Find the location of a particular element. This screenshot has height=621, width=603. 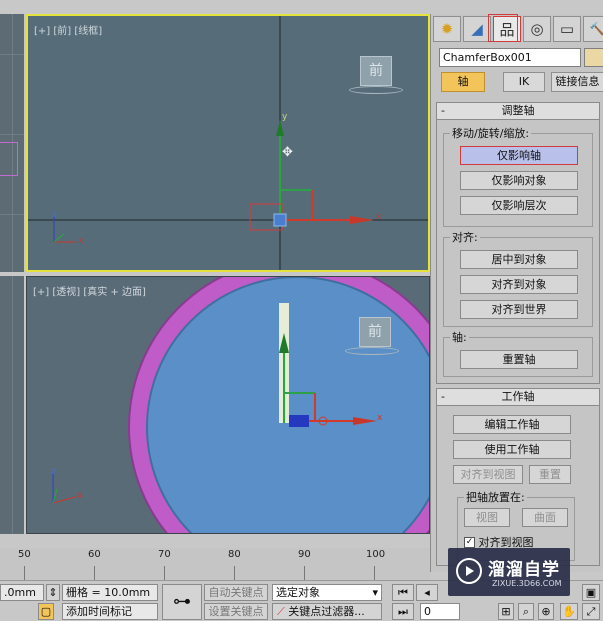

watermark-url: ZIXUE.3D66.COM is located at coordinates (527, 583).